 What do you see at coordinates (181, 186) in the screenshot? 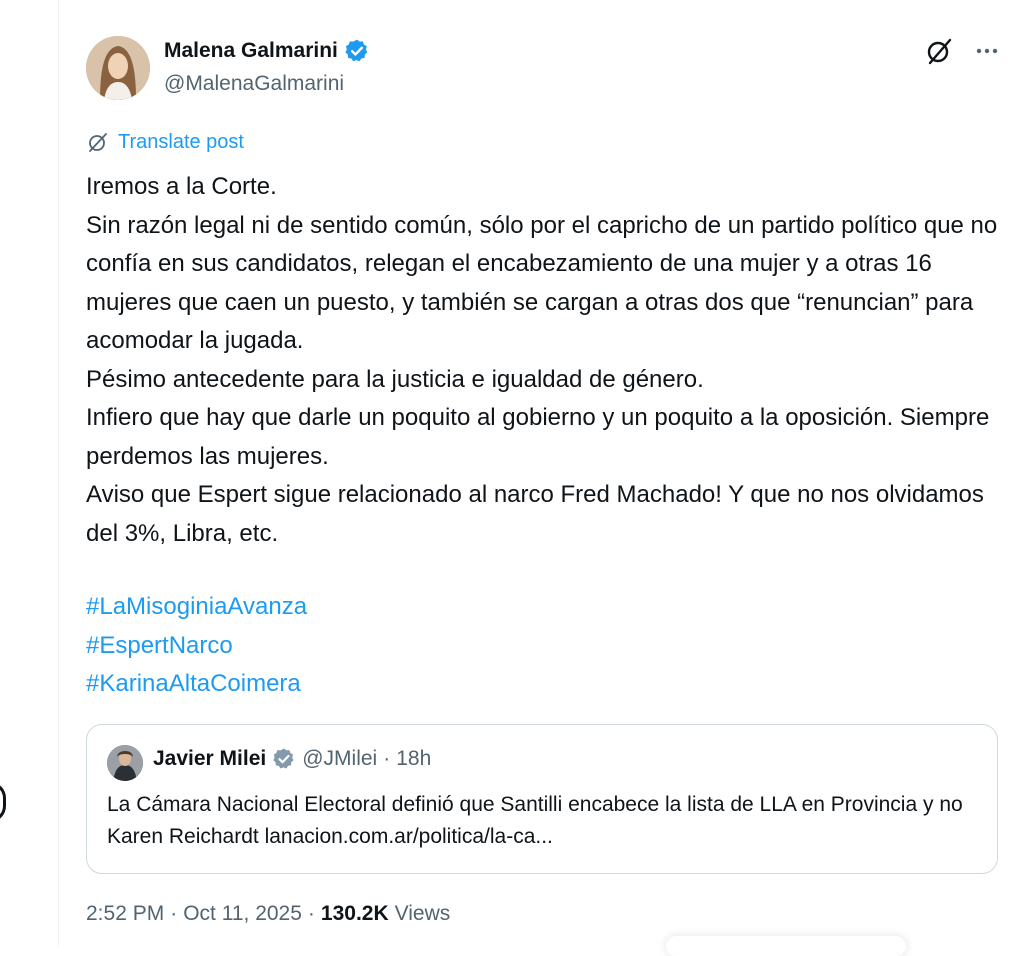
I see `post-text-line: Iremos a la Corte.` at bounding box center [181, 186].